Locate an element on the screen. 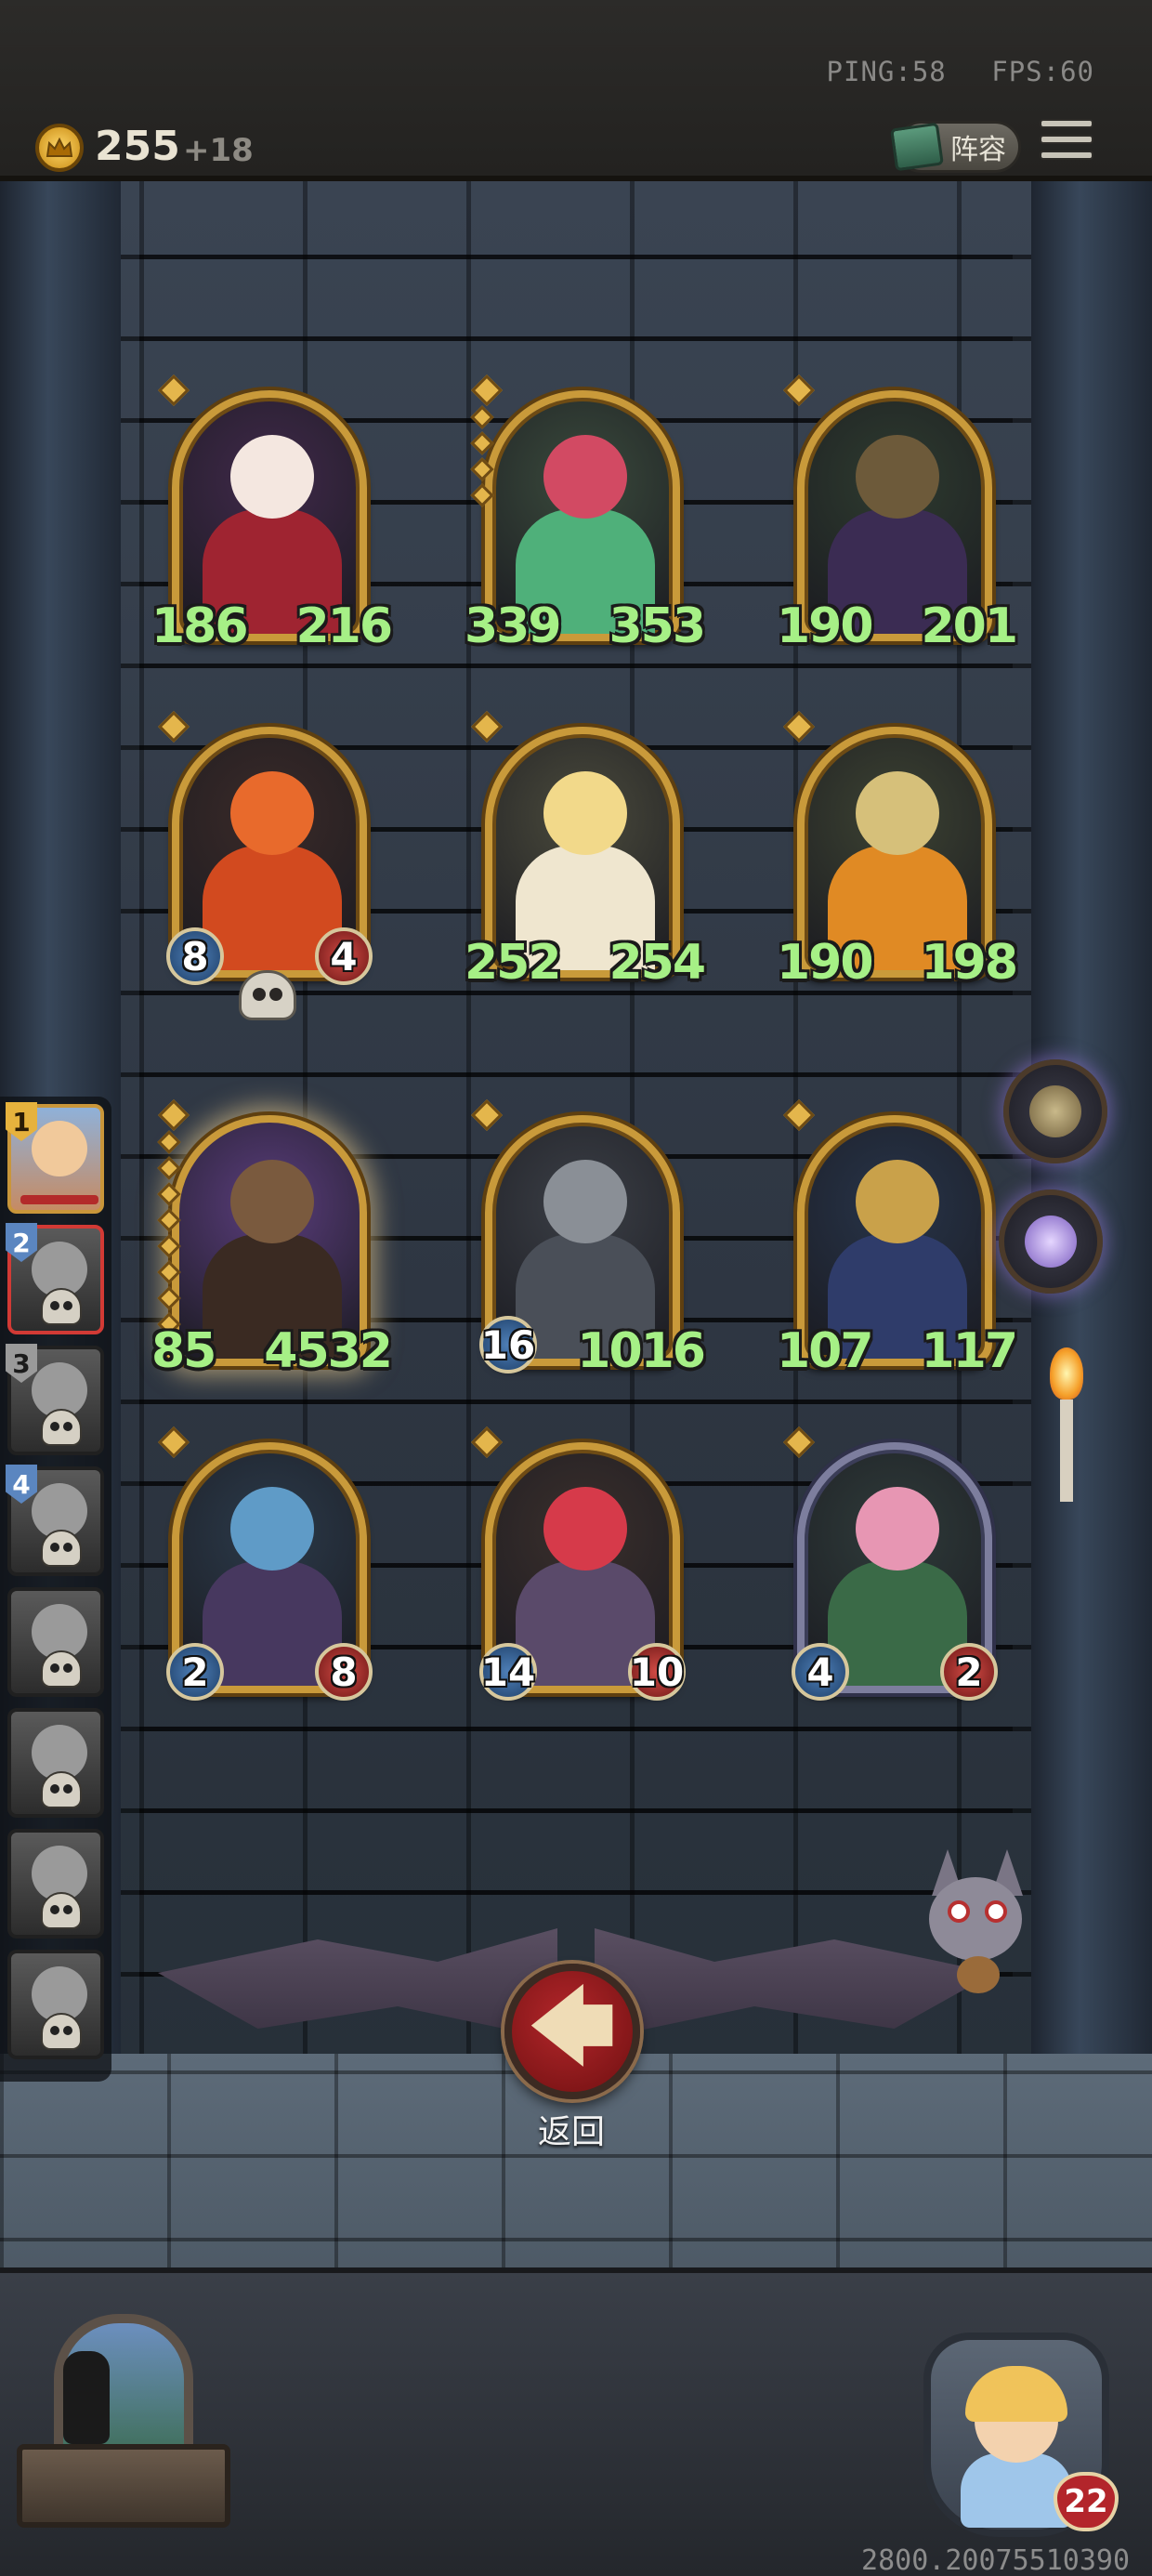  fps-readout: FPS:60 is located at coordinates (1042, 71).